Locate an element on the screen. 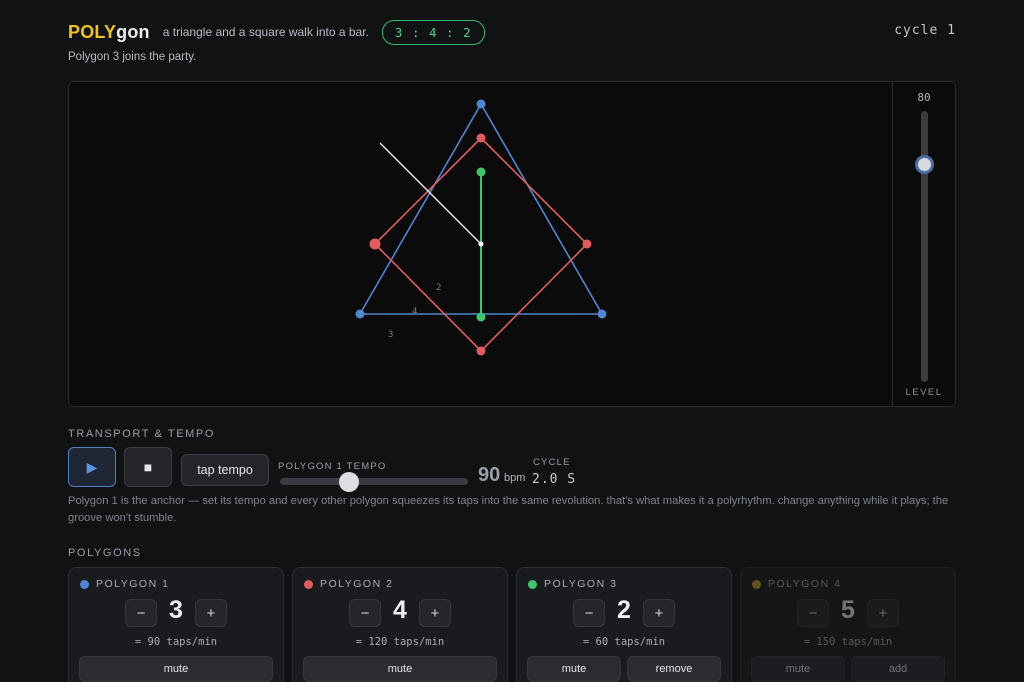 The image size is (1024, 682). side-count-value: 2 is located at coordinates (624, 610).